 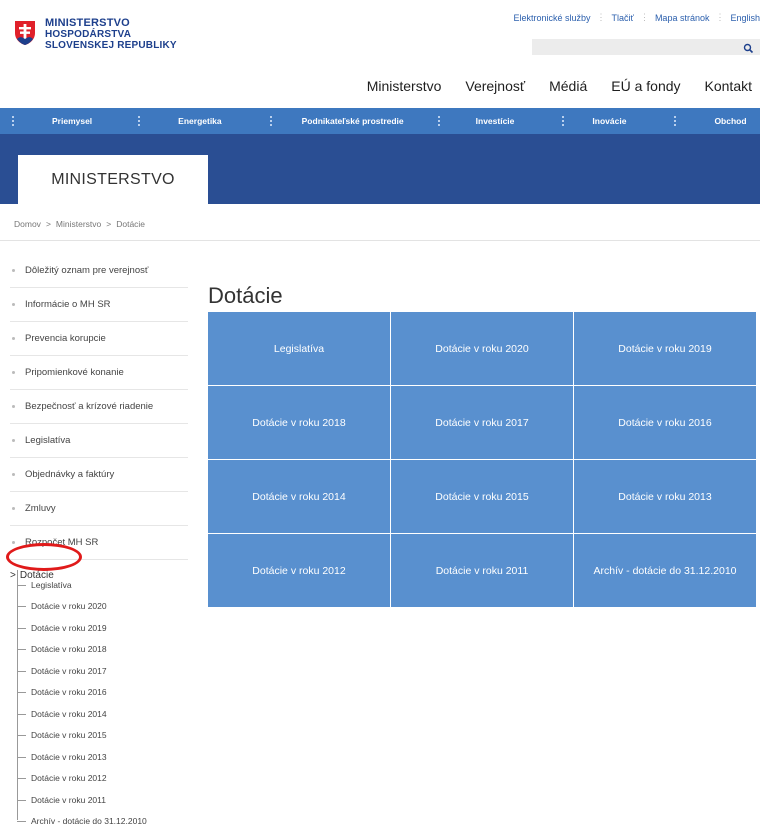 I want to click on subtree-label: Dotácie v roku 2020, so click(x=69, y=606).